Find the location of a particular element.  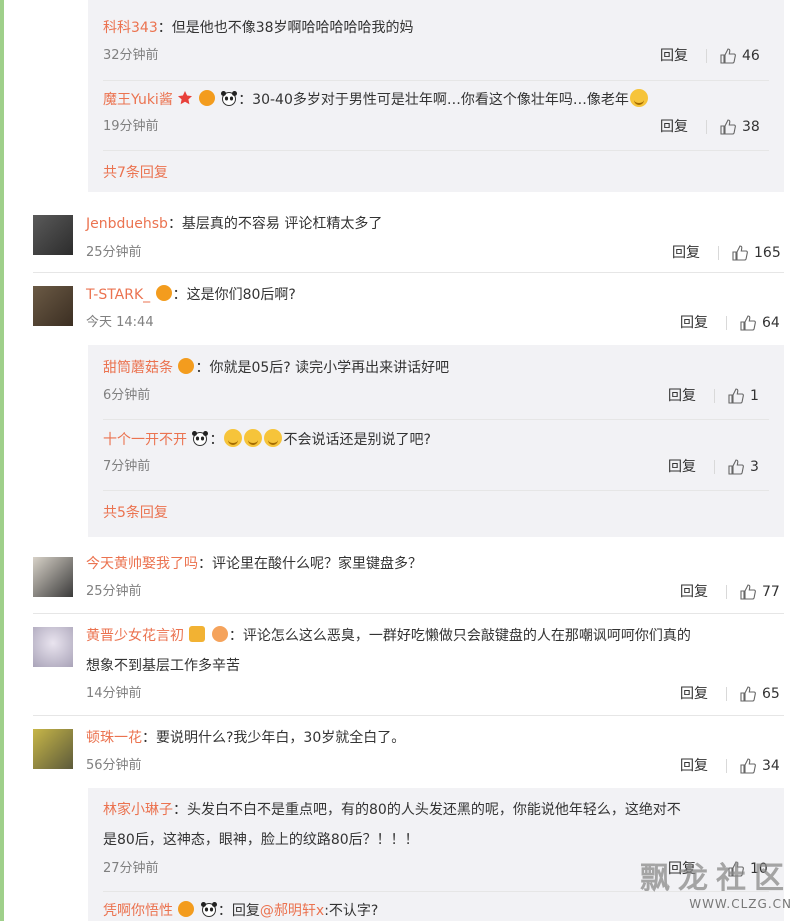

reply-text-line2: 是80后，这神态，眼神，脸上的纹路80后？！！！ is located at coordinates (261, 840).